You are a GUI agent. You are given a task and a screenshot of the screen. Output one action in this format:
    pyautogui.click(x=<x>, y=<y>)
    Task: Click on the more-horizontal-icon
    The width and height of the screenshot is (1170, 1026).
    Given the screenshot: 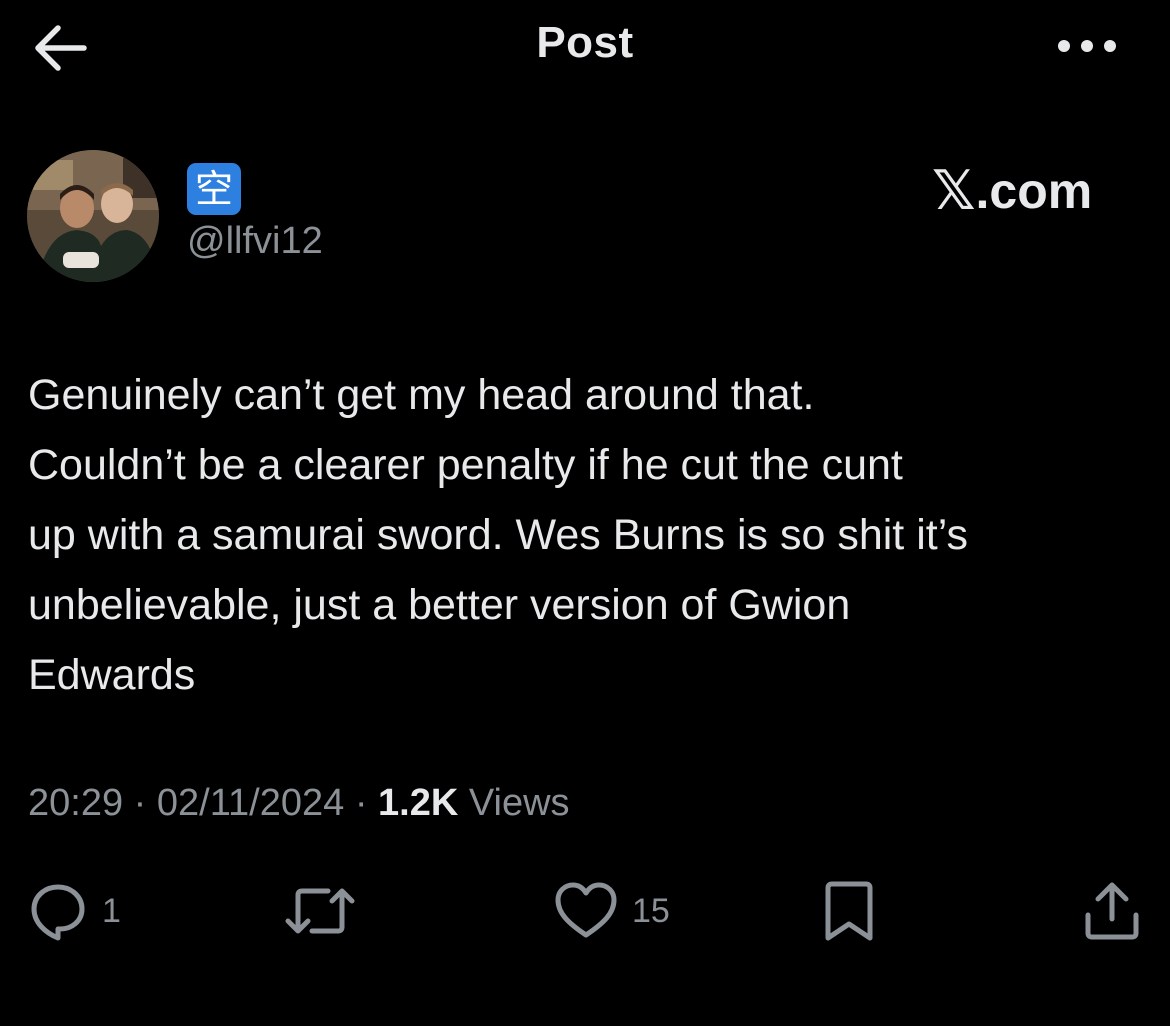 What is the action you would take?
    pyautogui.click(x=1087, y=46)
    